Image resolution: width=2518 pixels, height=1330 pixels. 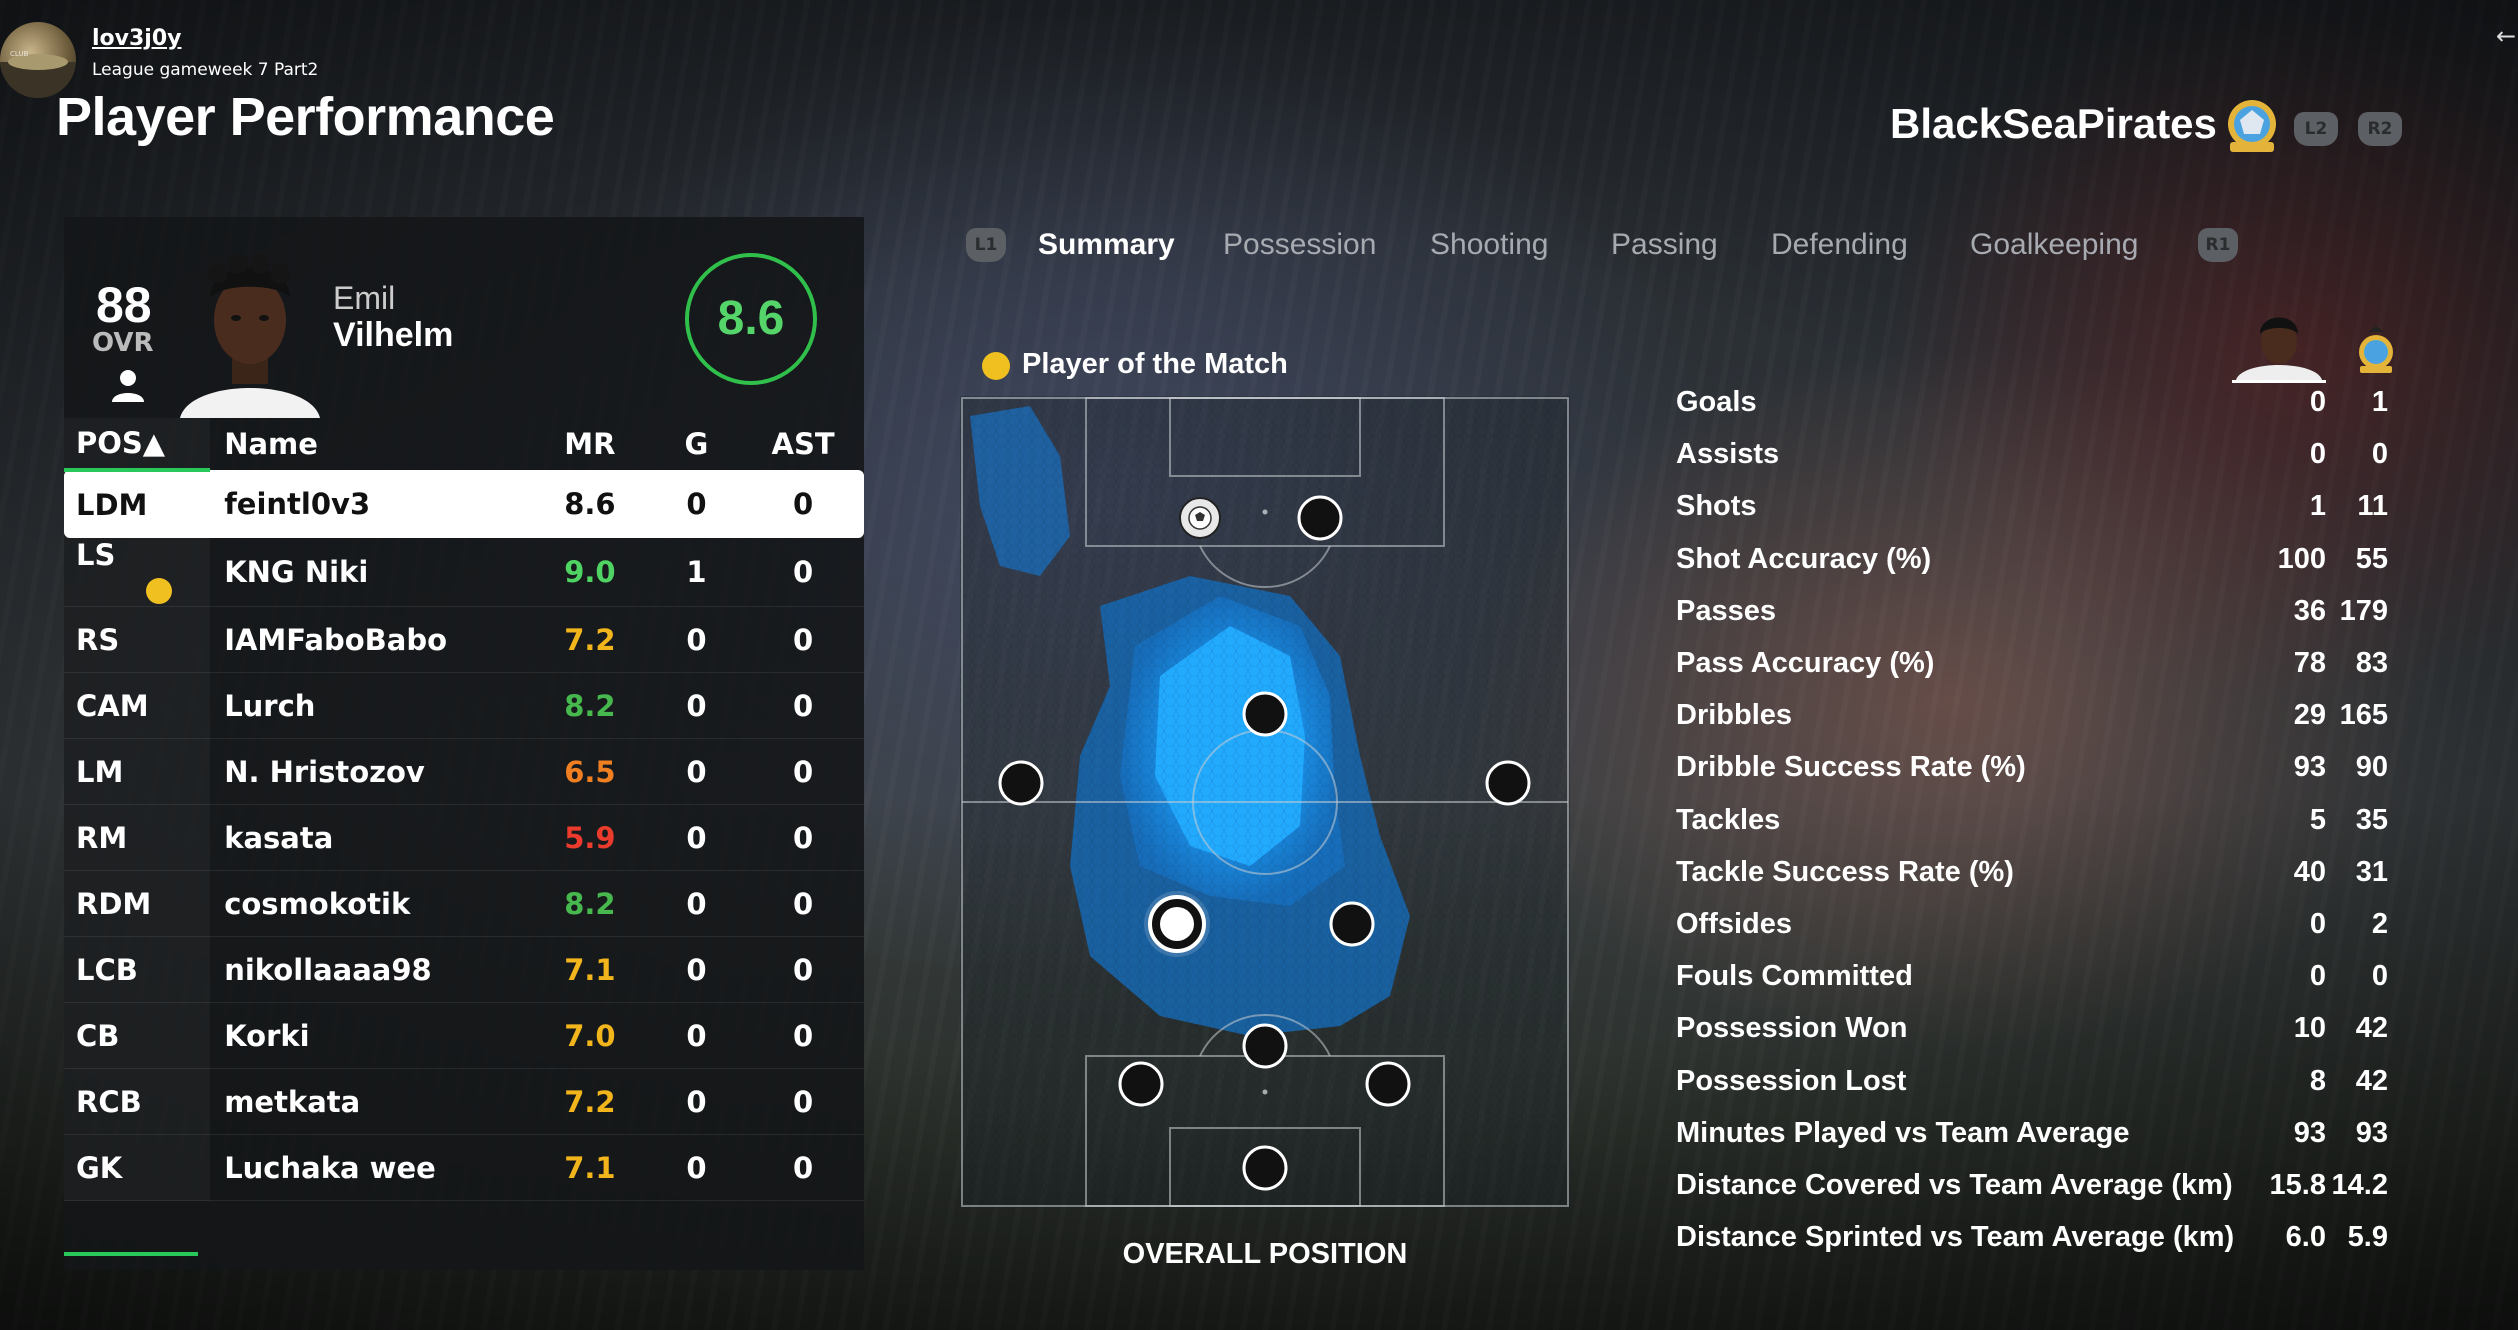 I want to click on match-subtitle: League gameweek 7 Part2, so click(x=205, y=70).